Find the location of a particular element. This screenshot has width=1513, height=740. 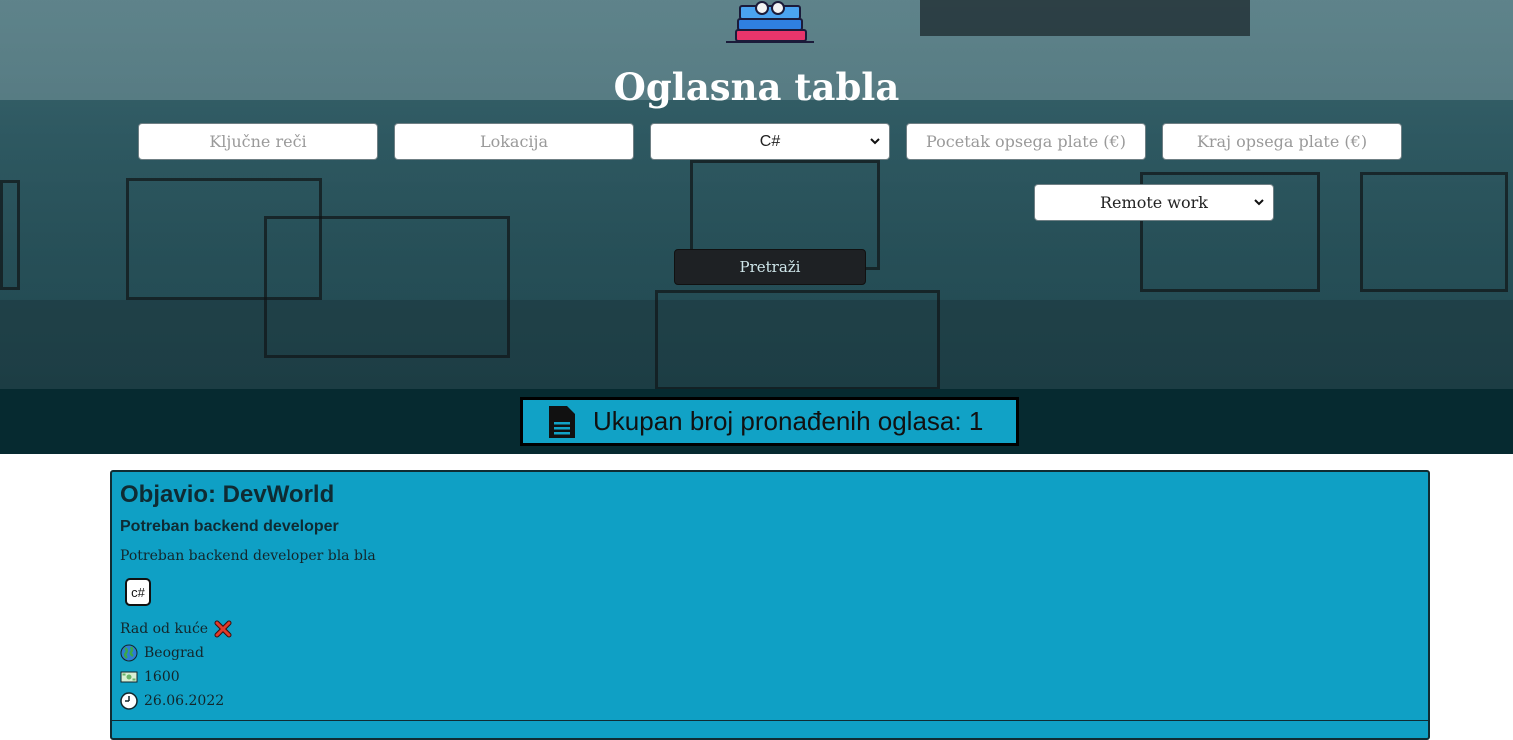

technology-select: C# is located at coordinates (770, 141).